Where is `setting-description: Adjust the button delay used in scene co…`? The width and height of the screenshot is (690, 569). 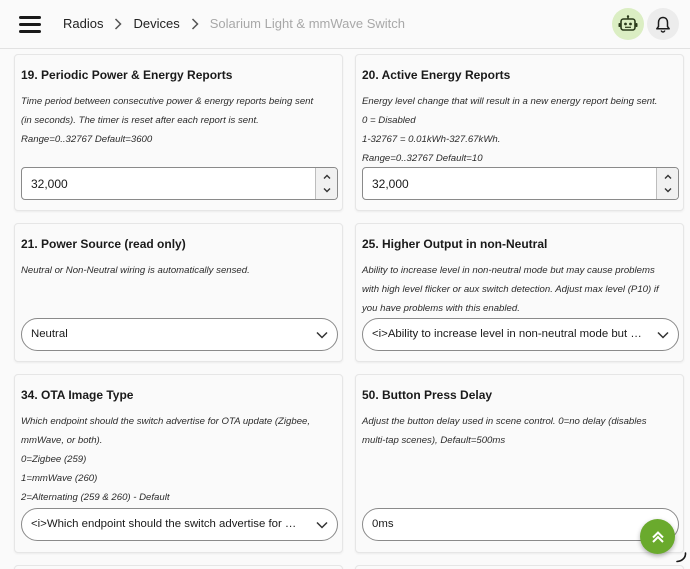
setting-description: Adjust the button delay used in scene co… is located at coordinates (517, 431).